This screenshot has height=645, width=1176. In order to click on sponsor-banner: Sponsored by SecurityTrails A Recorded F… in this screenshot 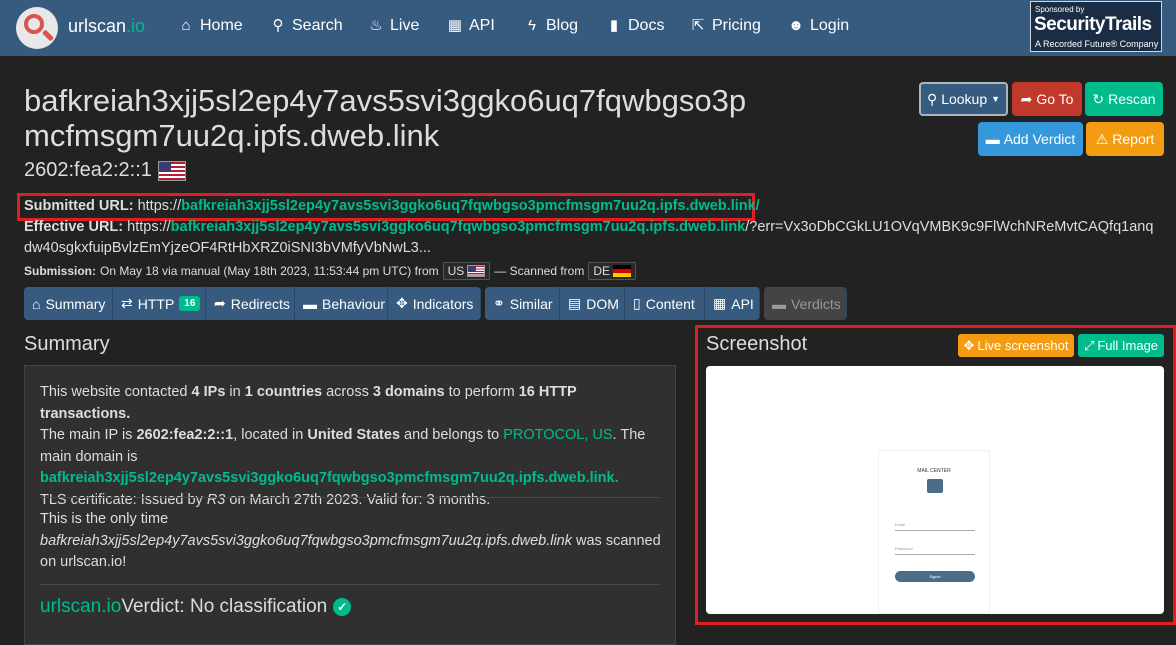, I will do `click(1096, 26)`.